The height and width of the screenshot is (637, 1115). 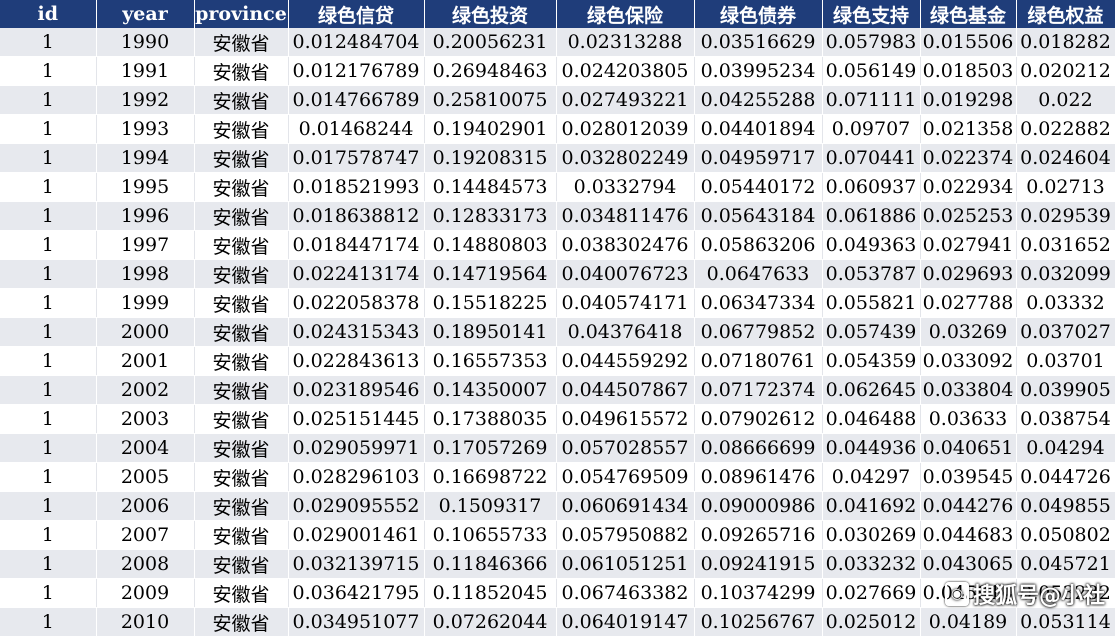 What do you see at coordinates (356, 622) in the screenshot?
I see `table-cell: 0.034951077` at bounding box center [356, 622].